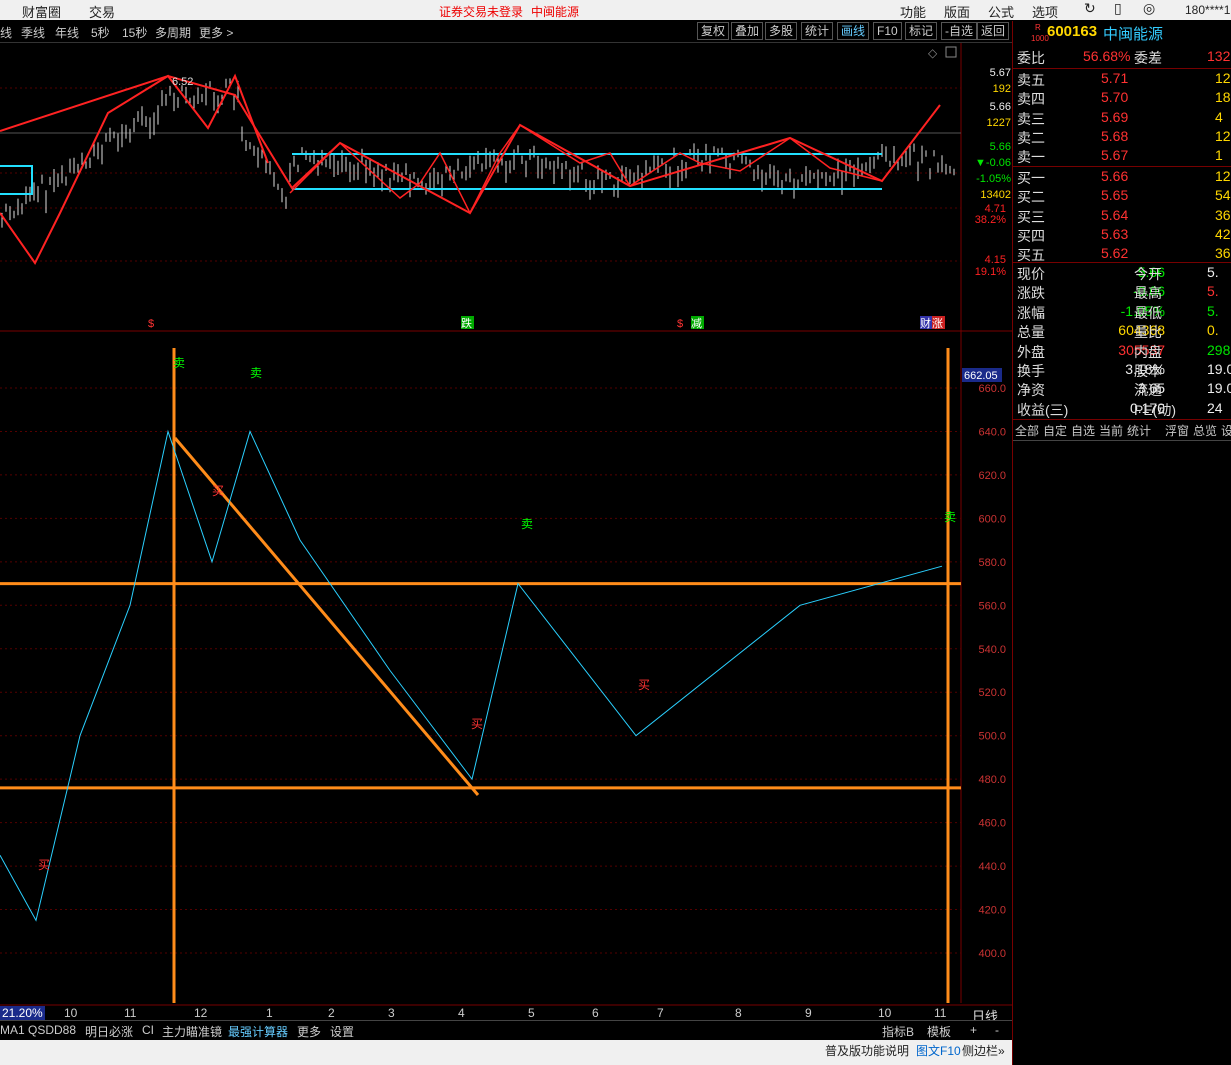 The image size is (1231, 1065). What do you see at coordinates (1090, 8) in the screenshot?
I see `refresh-icon: ↻` at bounding box center [1090, 8].